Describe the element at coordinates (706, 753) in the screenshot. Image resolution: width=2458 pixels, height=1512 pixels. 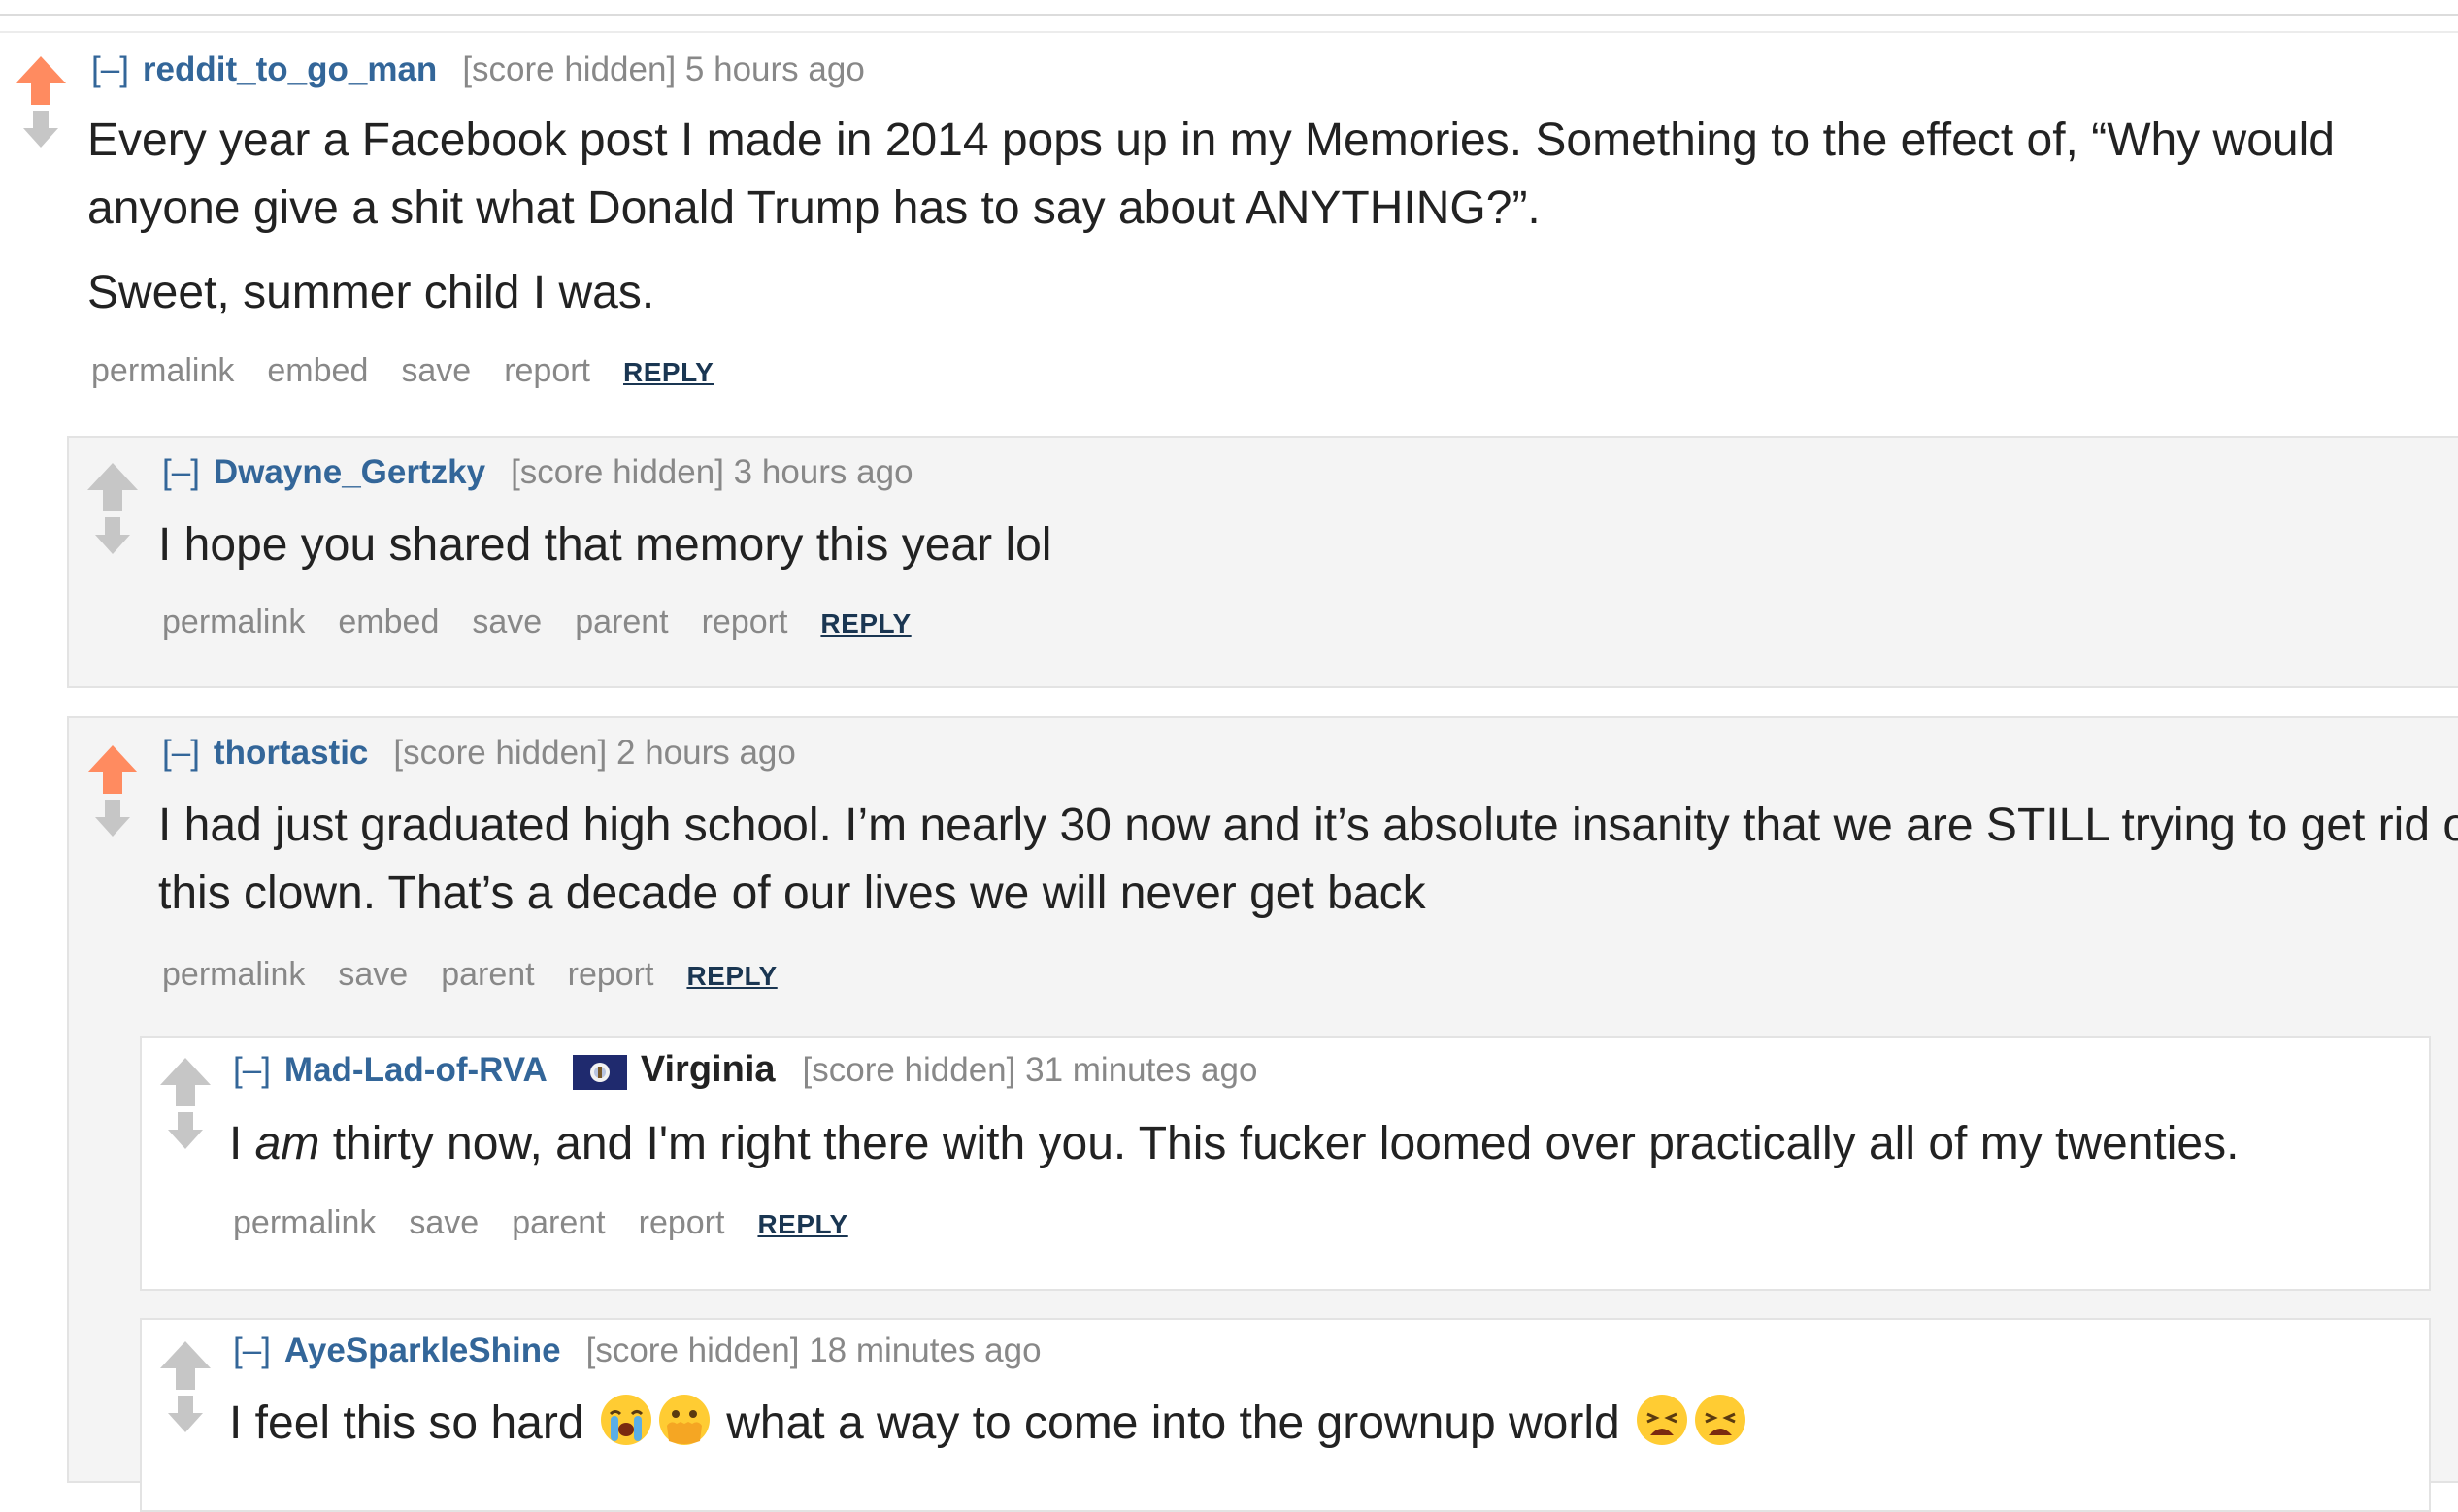
I see `timestamp: 2 hours ago` at that location.